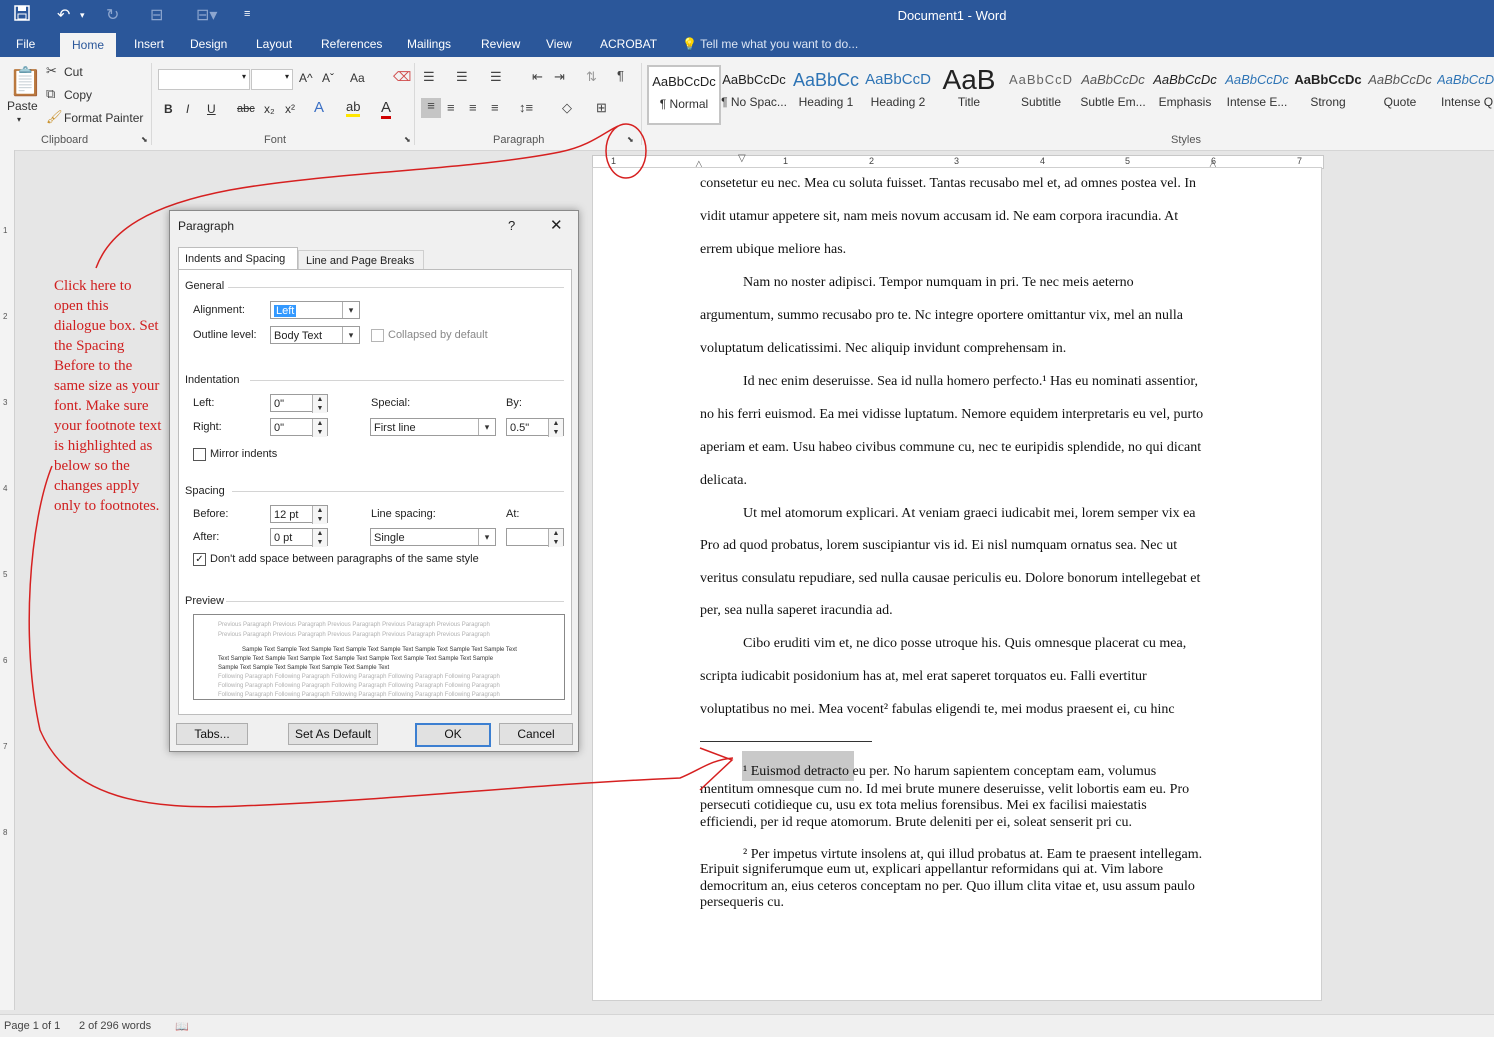 Image resolution: width=1494 pixels, height=1037 pixels. I want to click on by-label: By:, so click(514, 403).